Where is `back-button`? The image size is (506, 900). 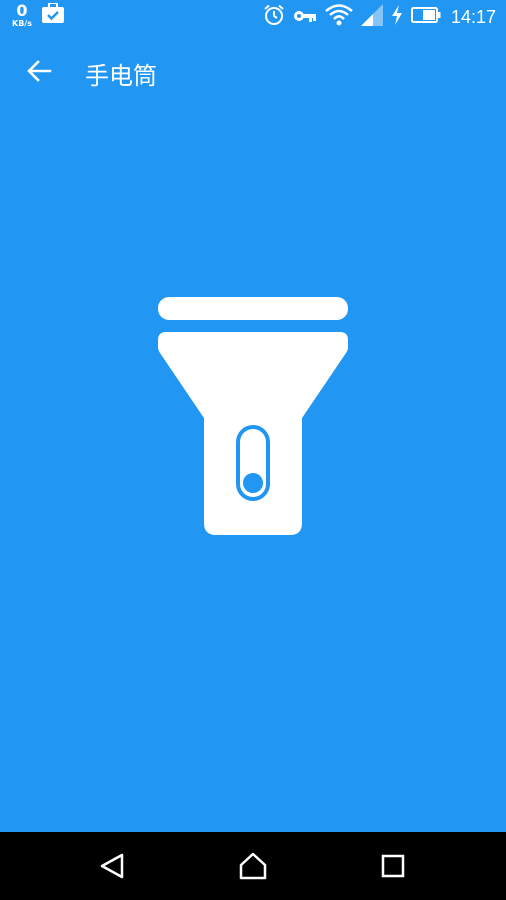 back-button is located at coordinates (39, 73).